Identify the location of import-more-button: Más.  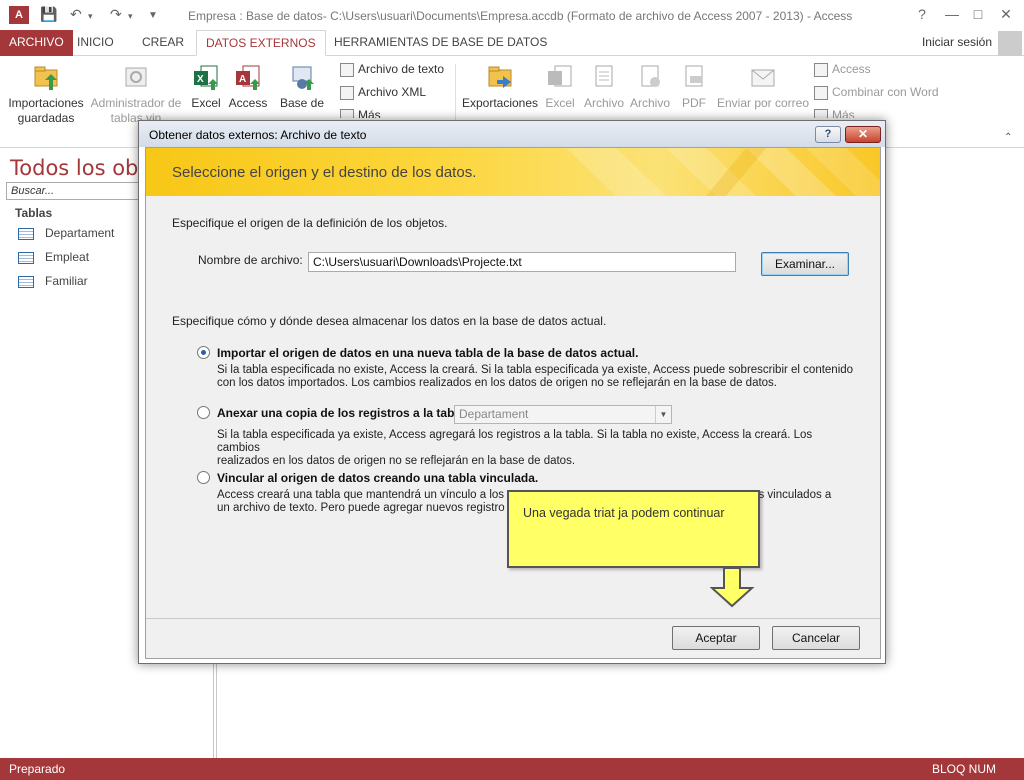
(360, 113).